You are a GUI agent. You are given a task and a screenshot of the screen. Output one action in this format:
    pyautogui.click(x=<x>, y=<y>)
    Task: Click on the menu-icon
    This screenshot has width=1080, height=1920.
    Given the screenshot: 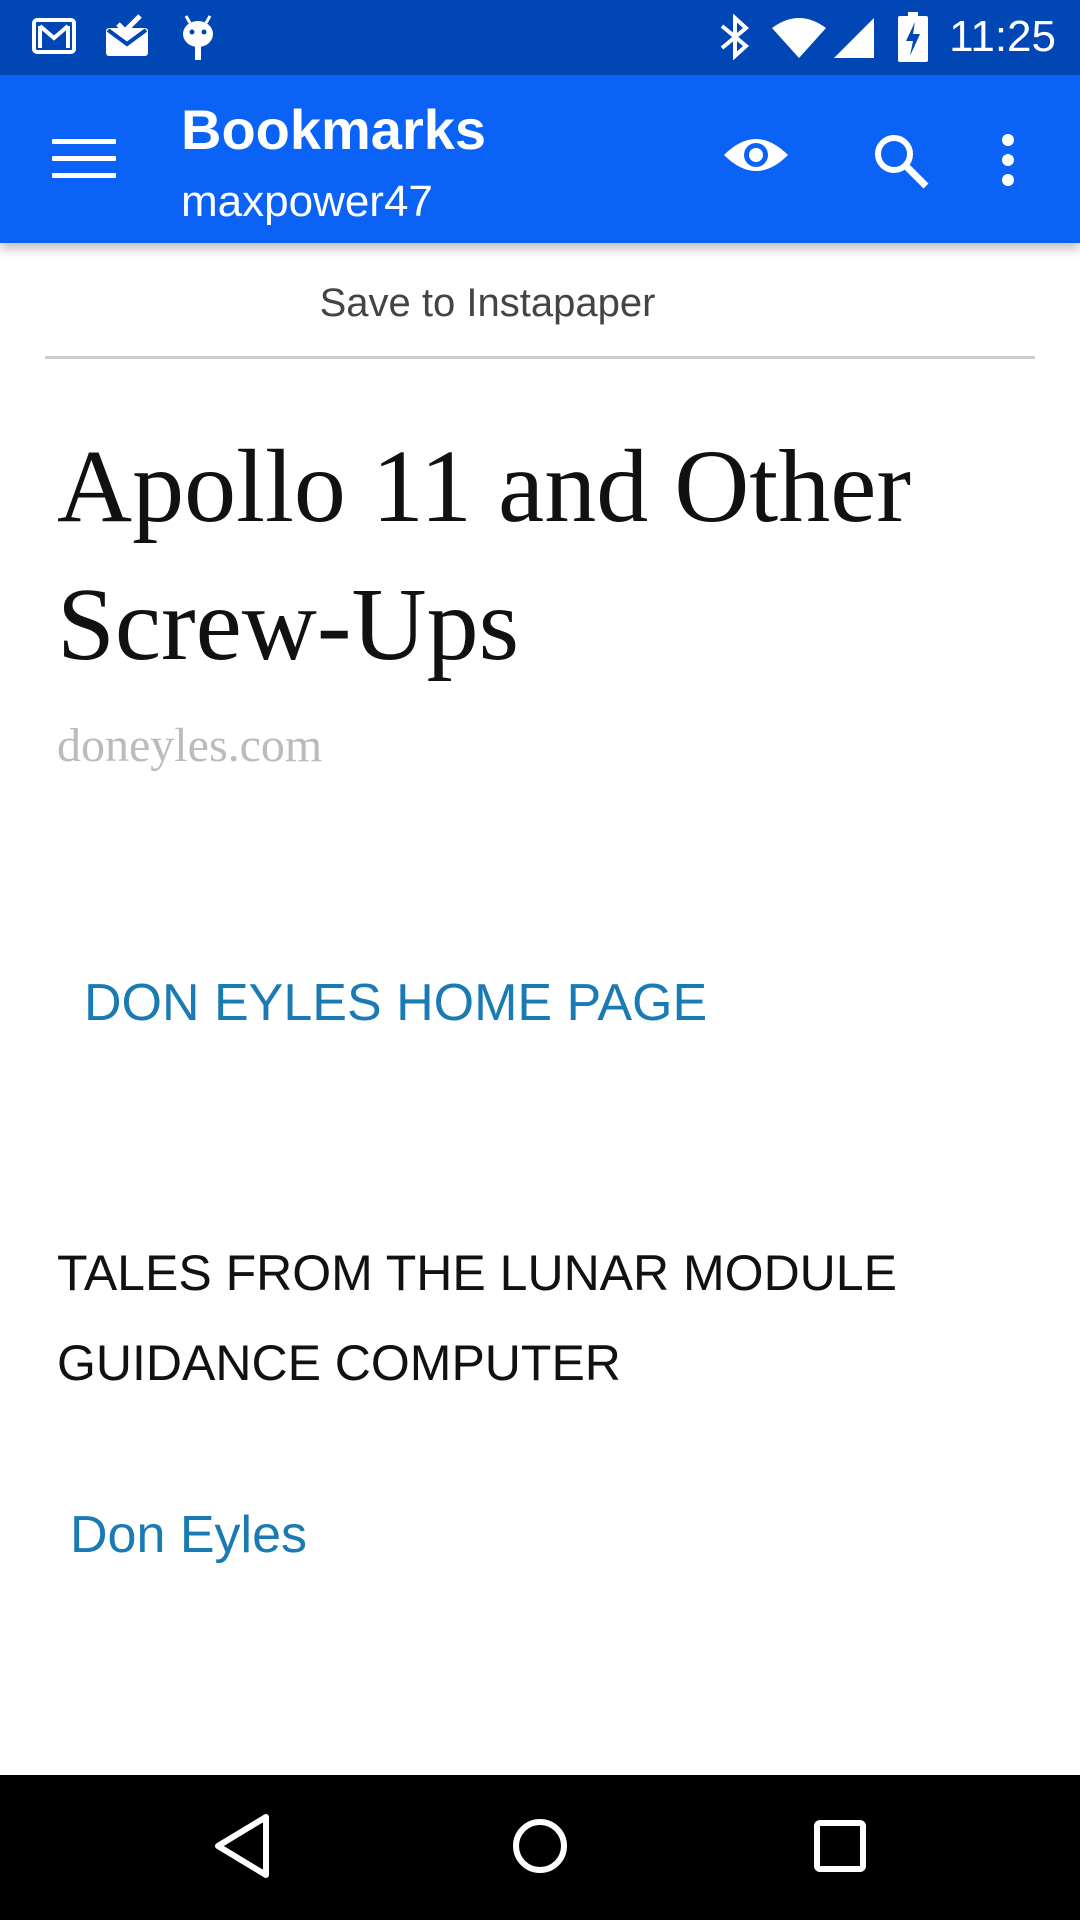 What is the action you would take?
    pyautogui.click(x=84, y=161)
    